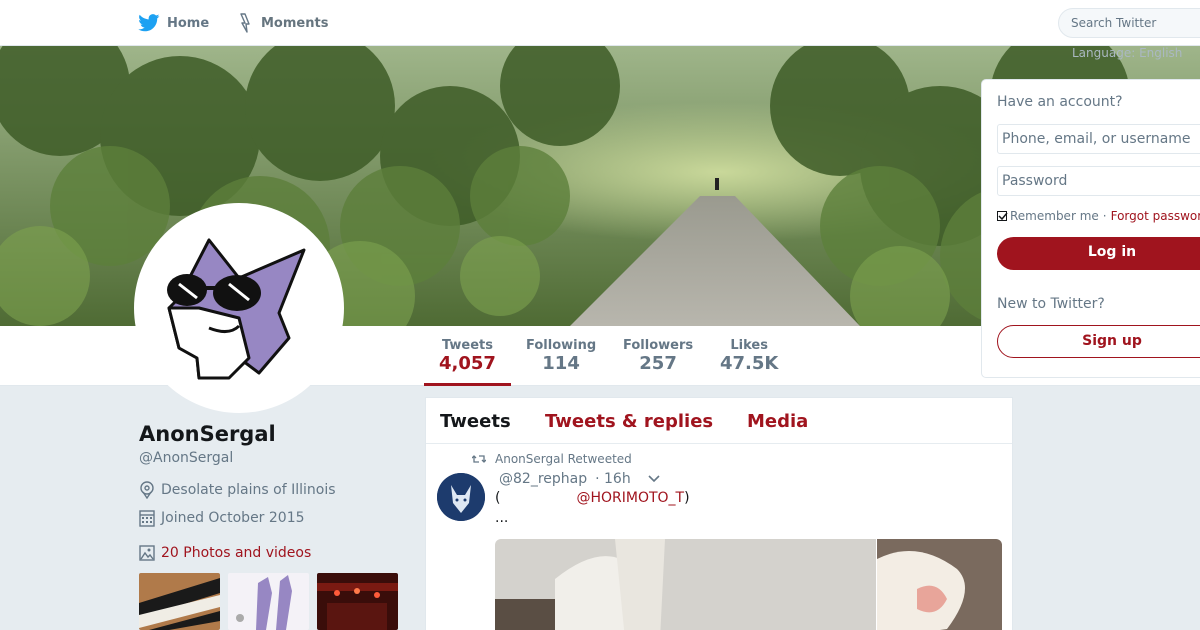 This screenshot has height=630, width=1200. What do you see at coordinates (207, 434) in the screenshot?
I see `profile-name: AnonSergal` at bounding box center [207, 434].